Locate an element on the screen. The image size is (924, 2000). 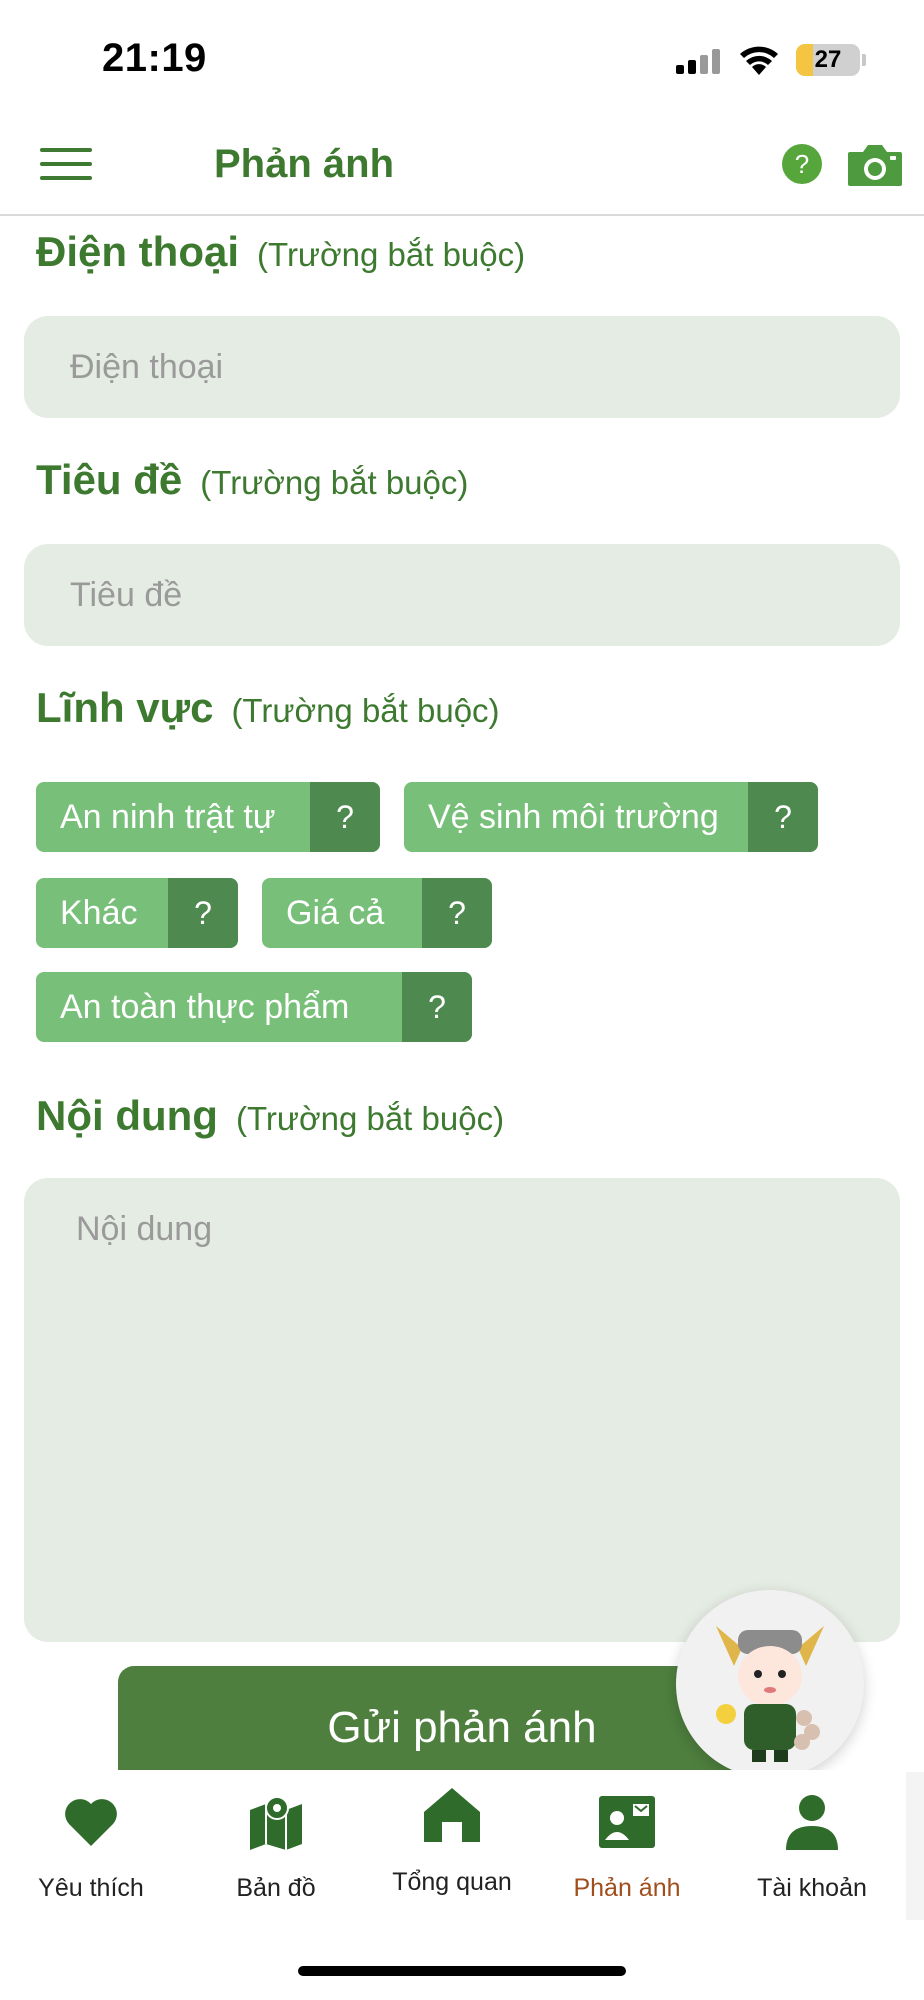
title-field: Tiêu đề is located at coordinates (462, 595).